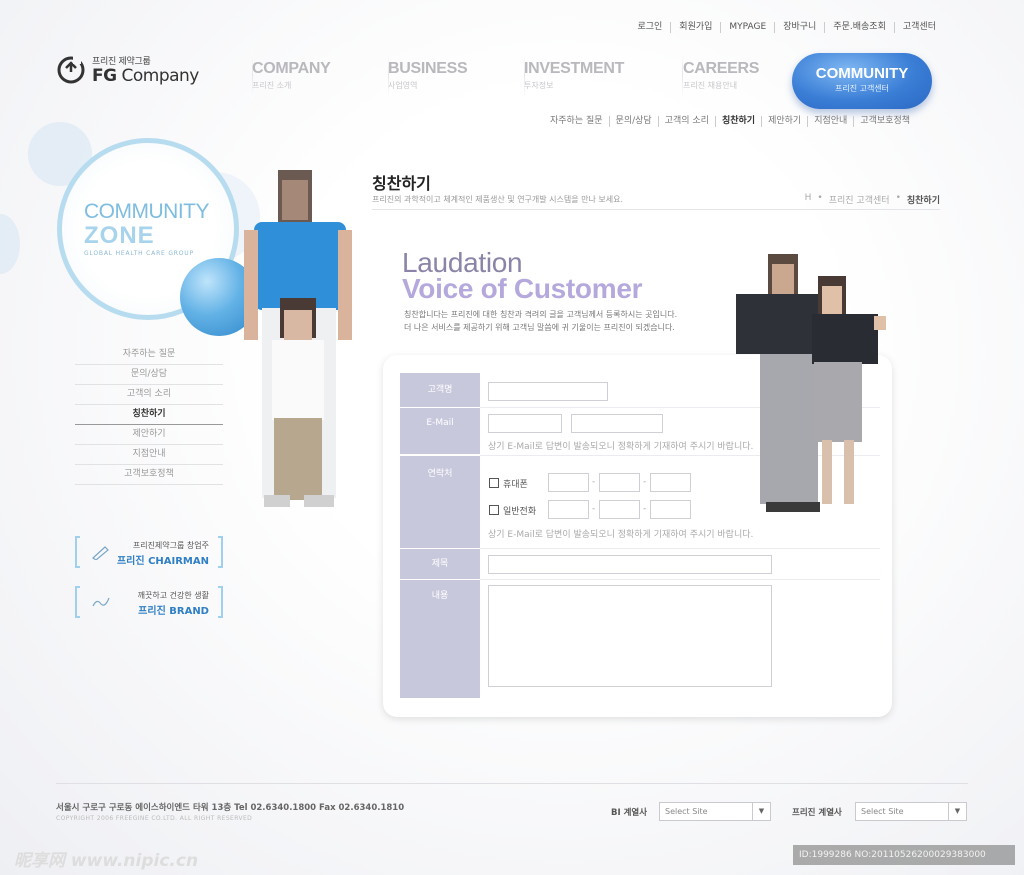  Describe the element at coordinates (440, 502) in the screenshot. I see `label-contact: 연락처` at that location.